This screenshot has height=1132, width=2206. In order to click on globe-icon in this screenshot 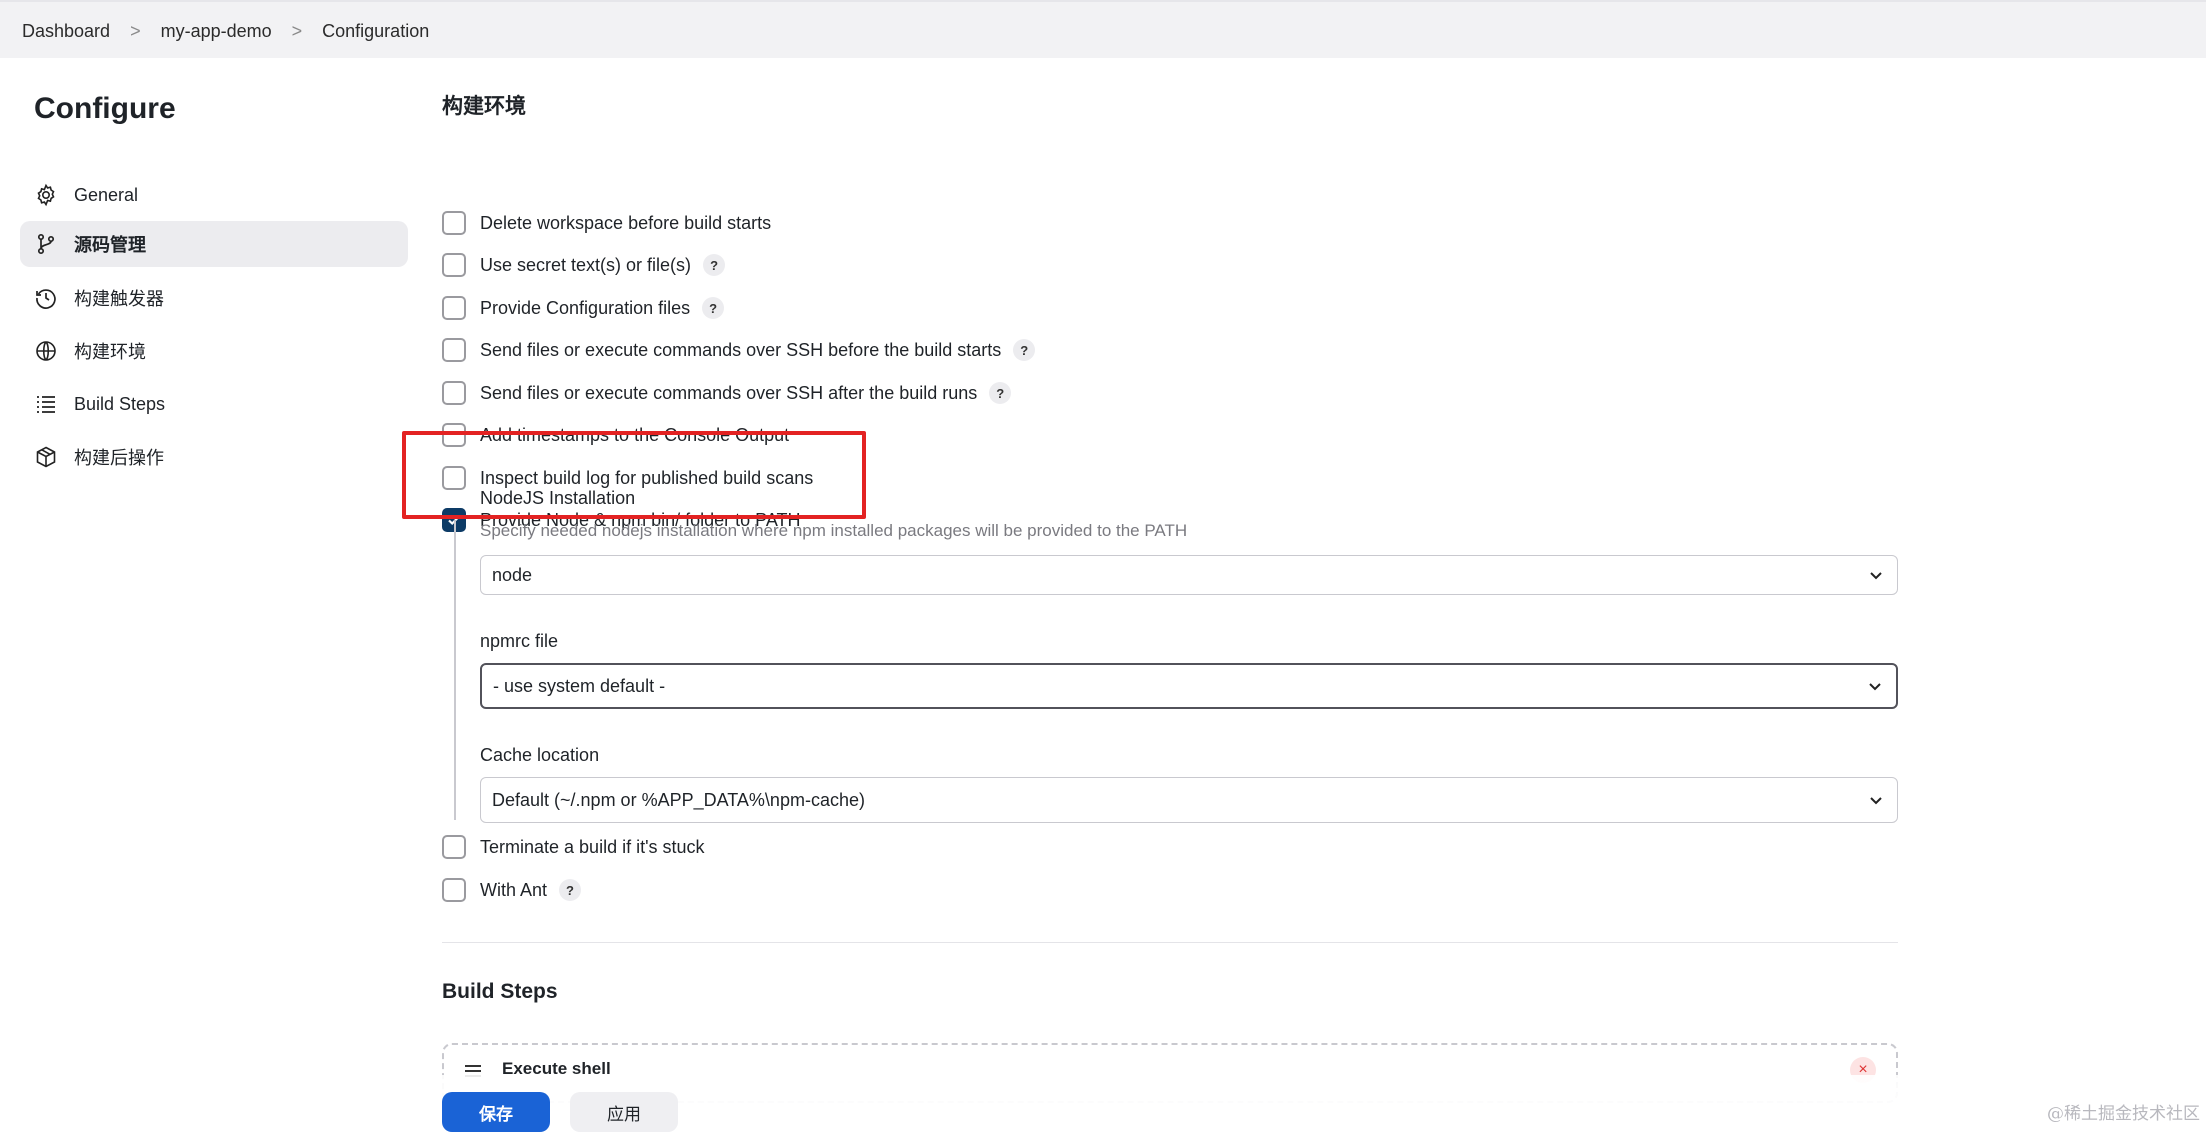, I will do `click(46, 351)`.